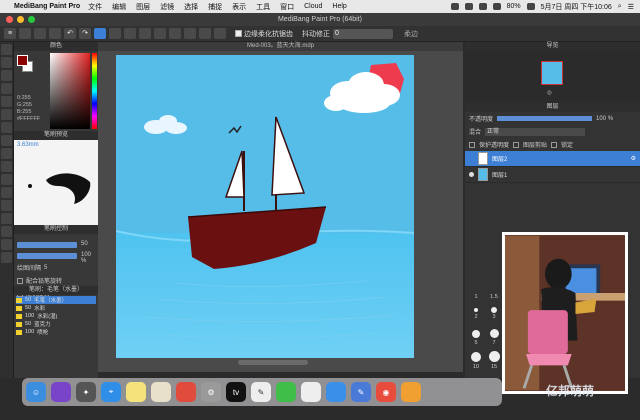 Image resolution: width=640 pixels, height=420 pixels. Describe the element at coordinates (20, 280) in the screenshot. I see `rotate-checkbox` at that location.